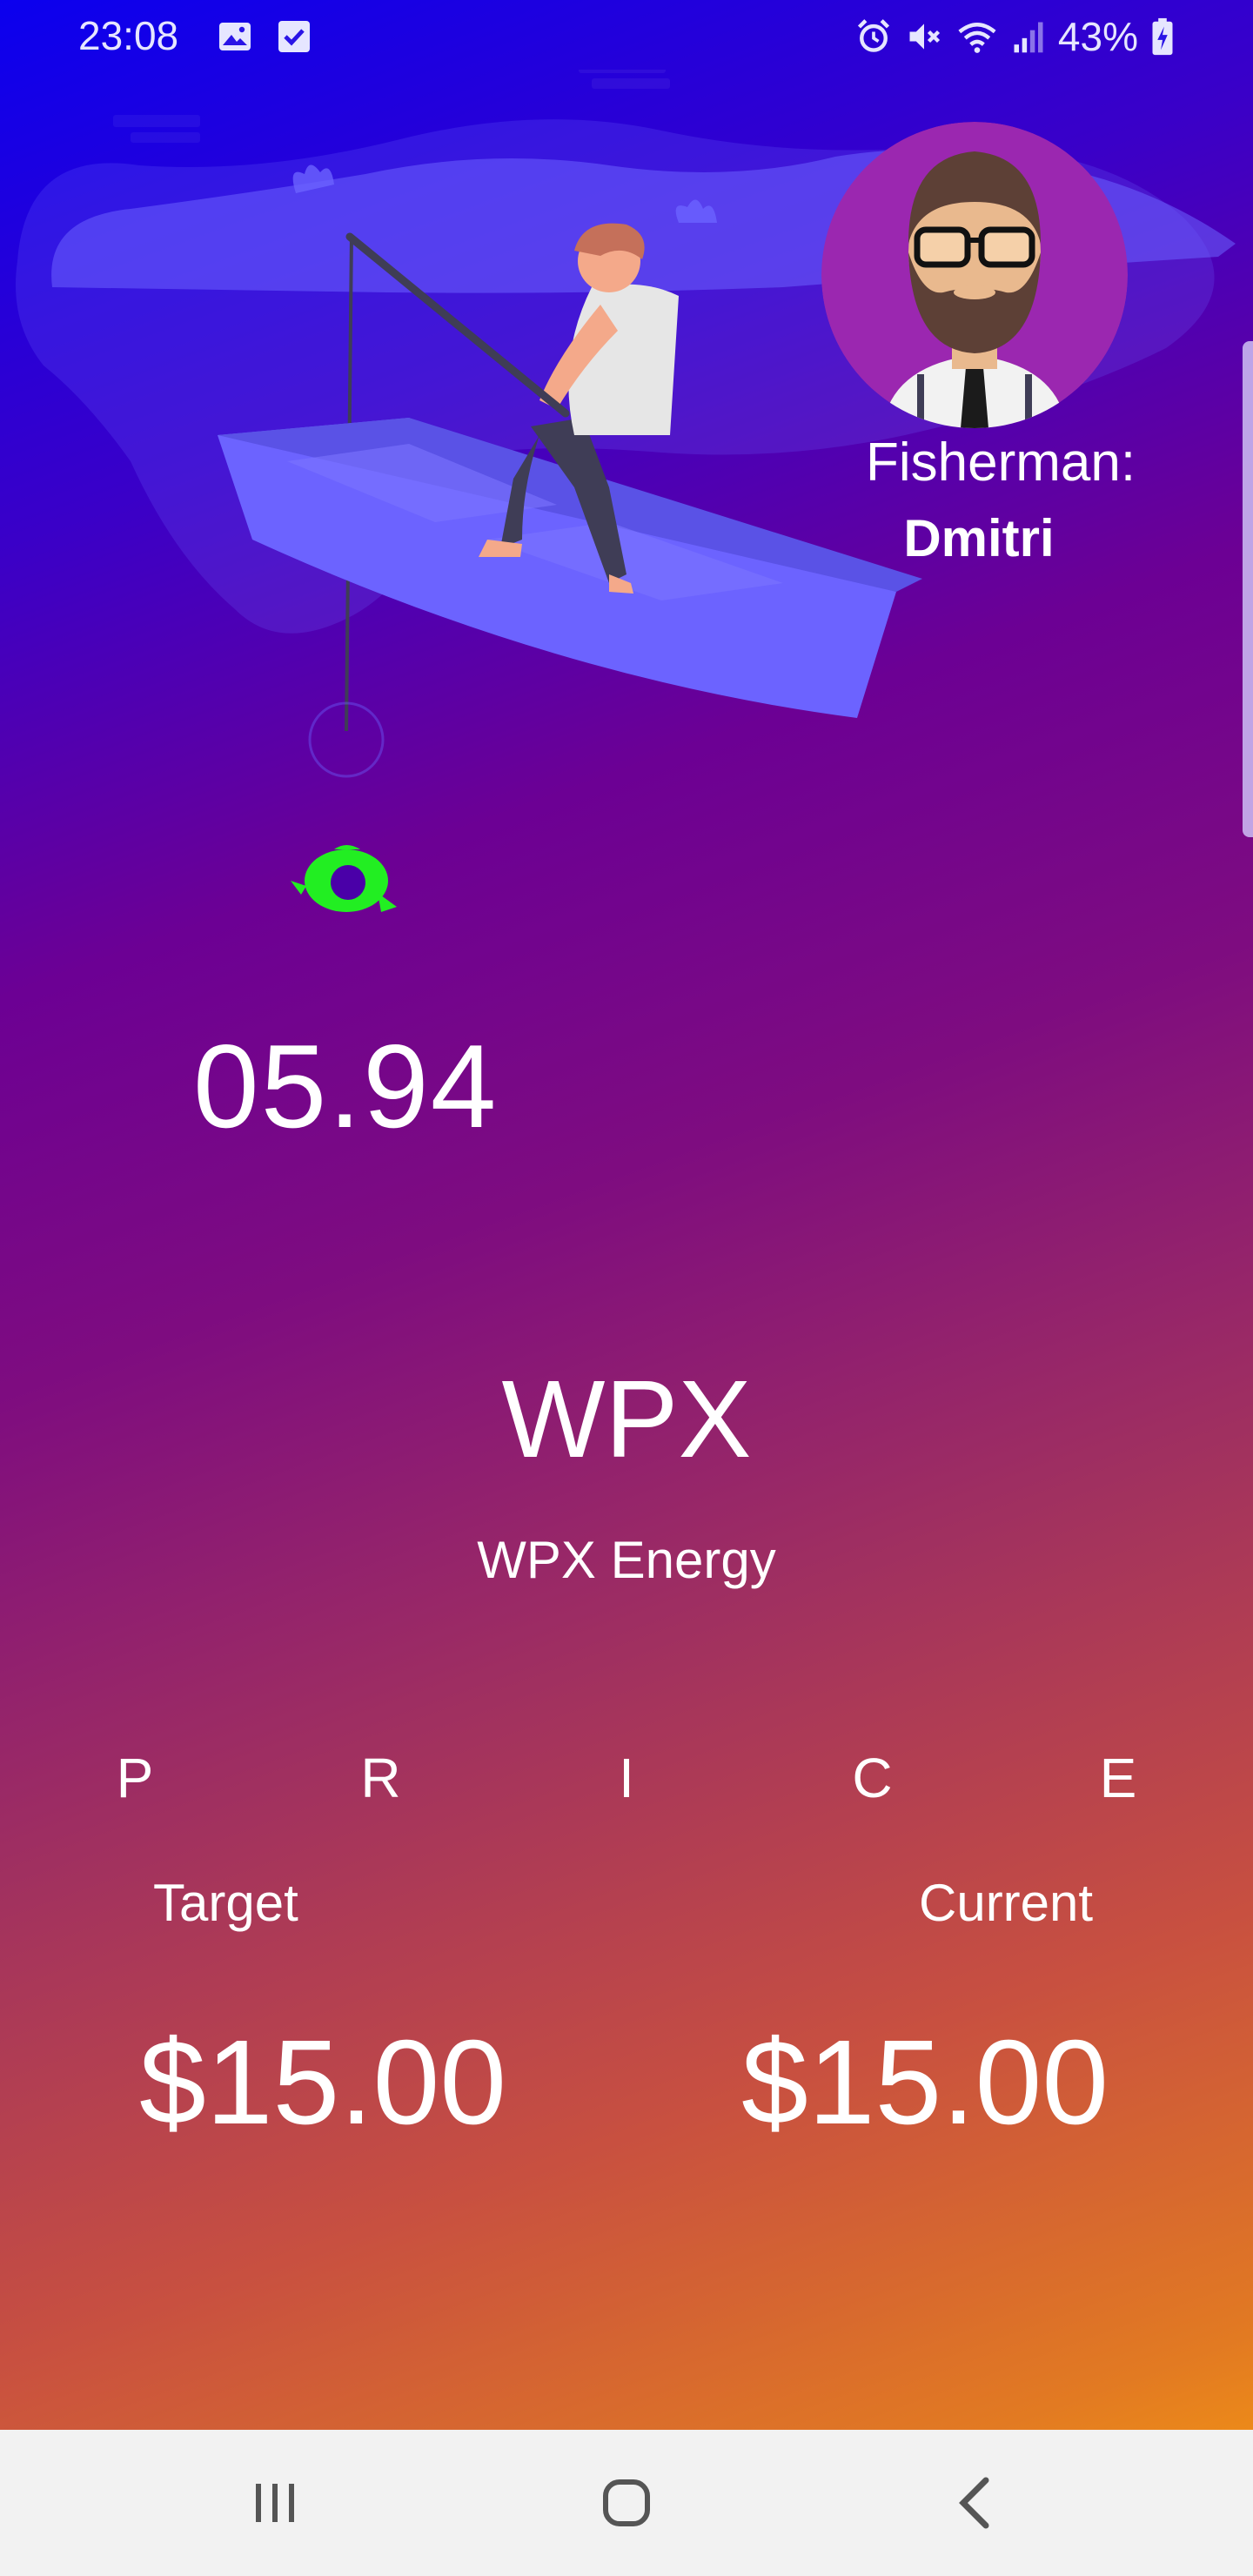 Image resolution: width=1253 pixels, height=2576 pixels. What do you see at coordinates (626, 1419) in the screenshot?
I see `stock-ticker: WPX` at bounding box center [626, 1419].